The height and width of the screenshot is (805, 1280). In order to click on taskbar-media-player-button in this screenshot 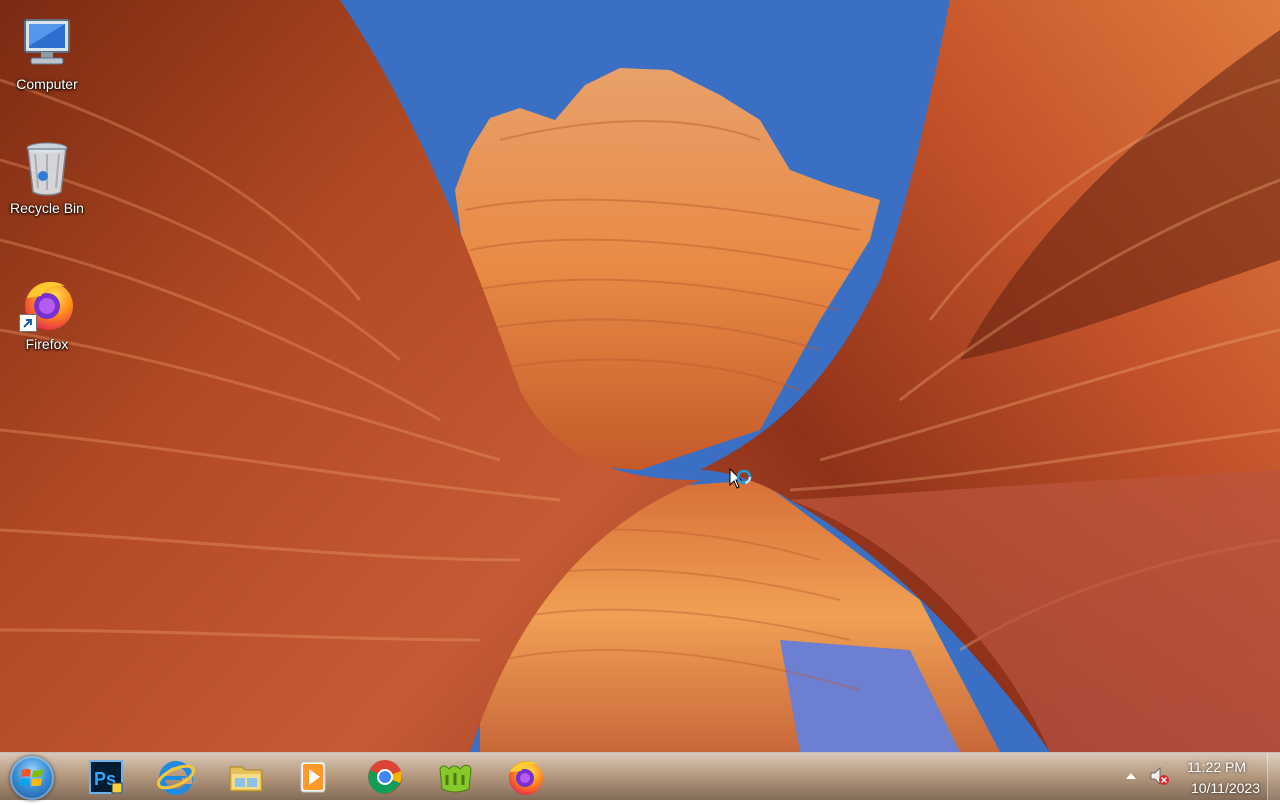, I will do `click(313, 777)`.